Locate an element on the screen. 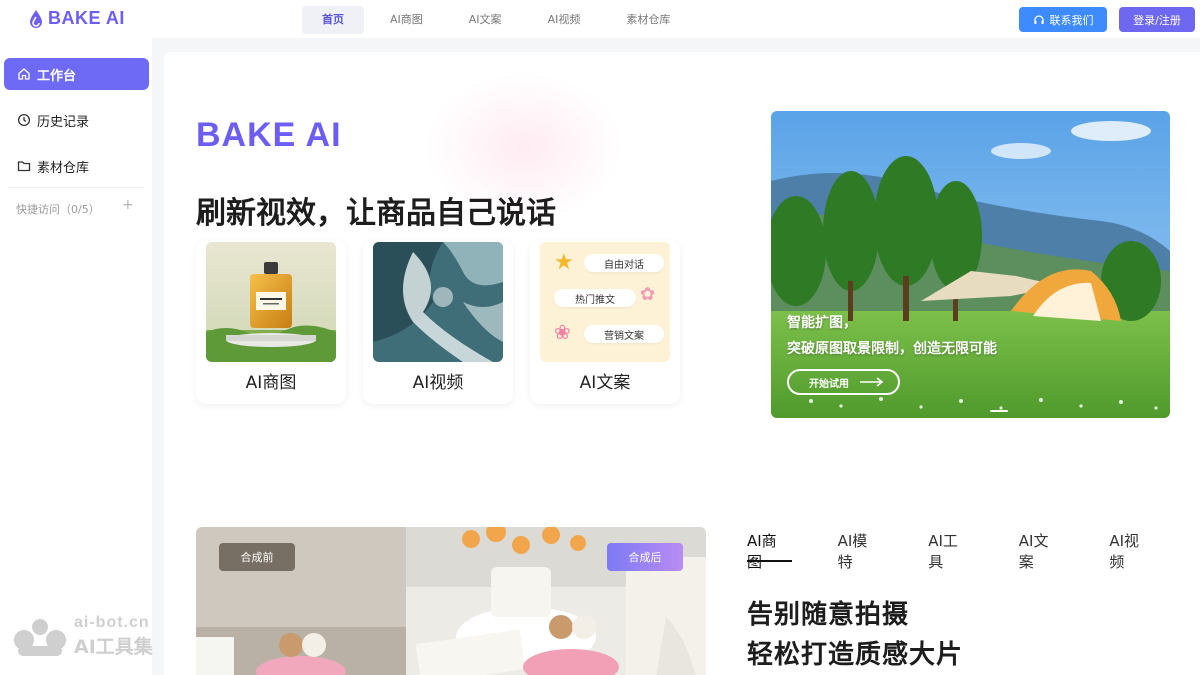  sidebar-item-assets: 素材仓库 is located at coordinates (76, 166).